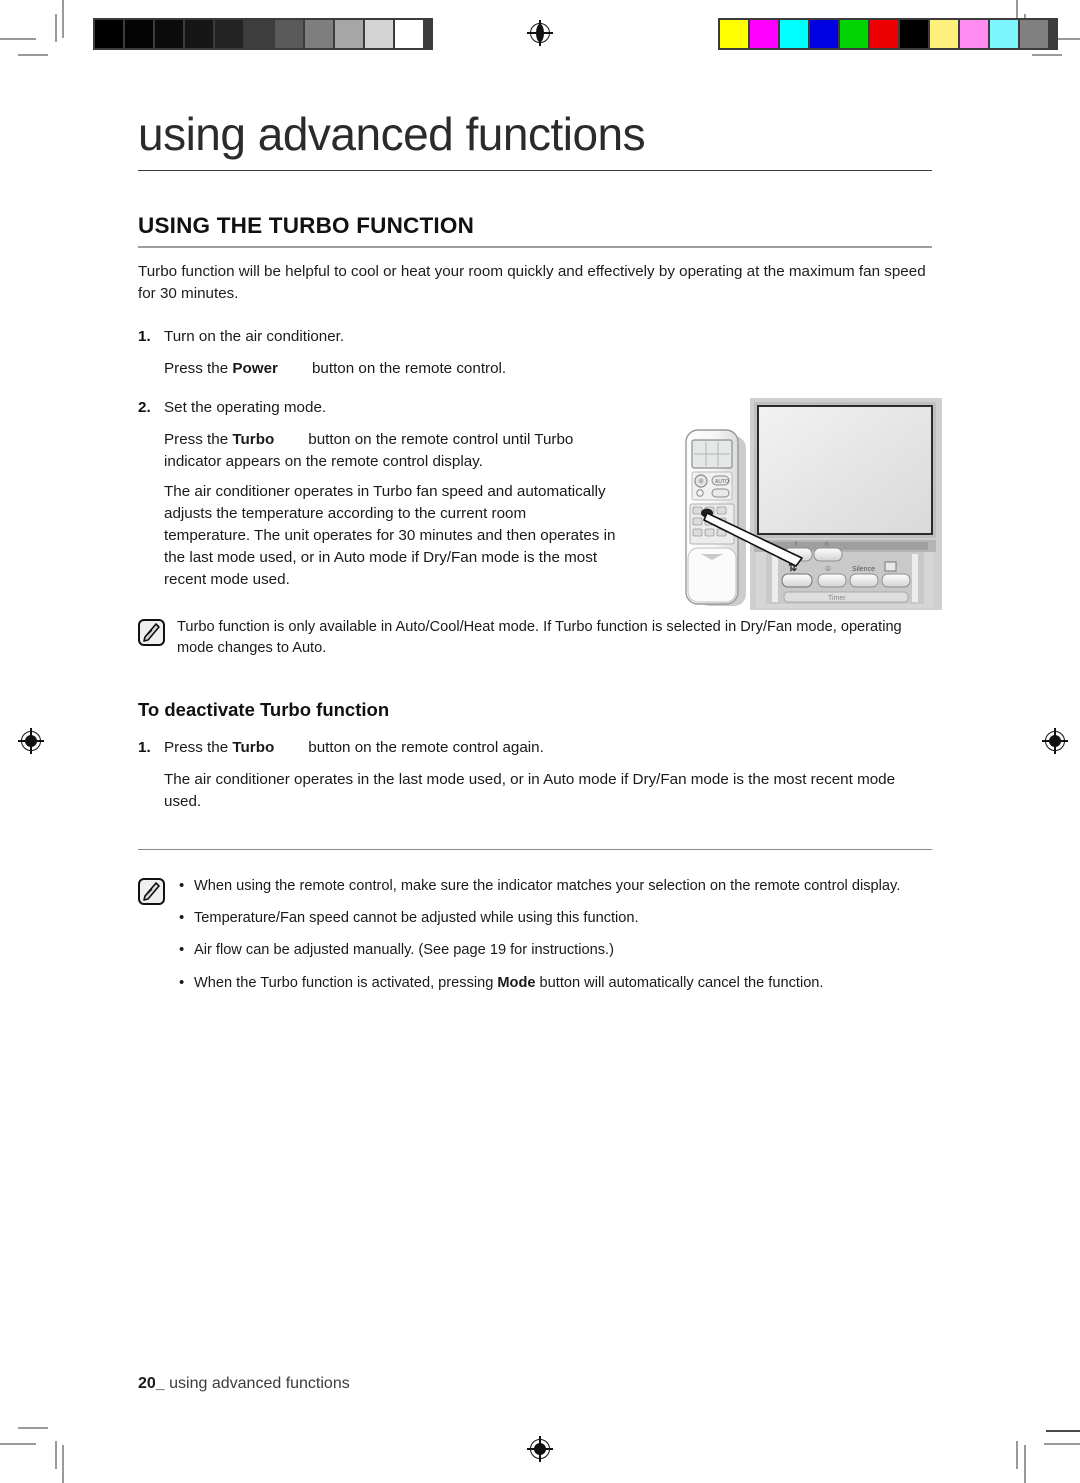 This screenshot has width=1080, height=1483. What do you see at coordinates (516, 982) in the screenshot?
I see `mode-button-label: Mode` at bounding box center [516, 982].